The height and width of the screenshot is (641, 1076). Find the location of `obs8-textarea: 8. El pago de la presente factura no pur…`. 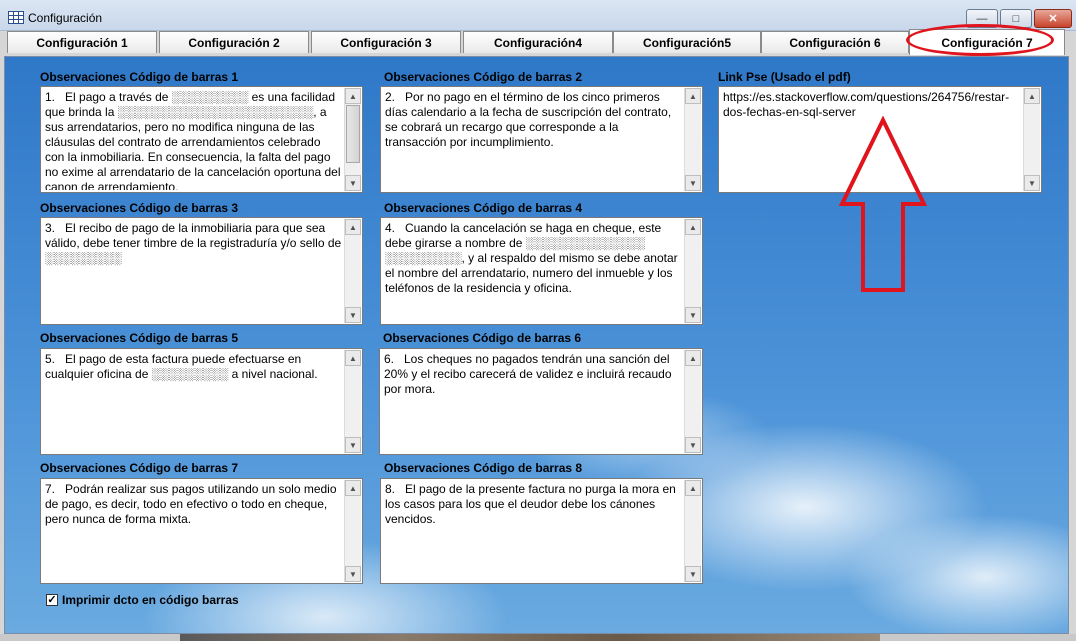

obs8-textarea: 8. El pago de la presente factura no pur… is located at coordinates (541, 531).